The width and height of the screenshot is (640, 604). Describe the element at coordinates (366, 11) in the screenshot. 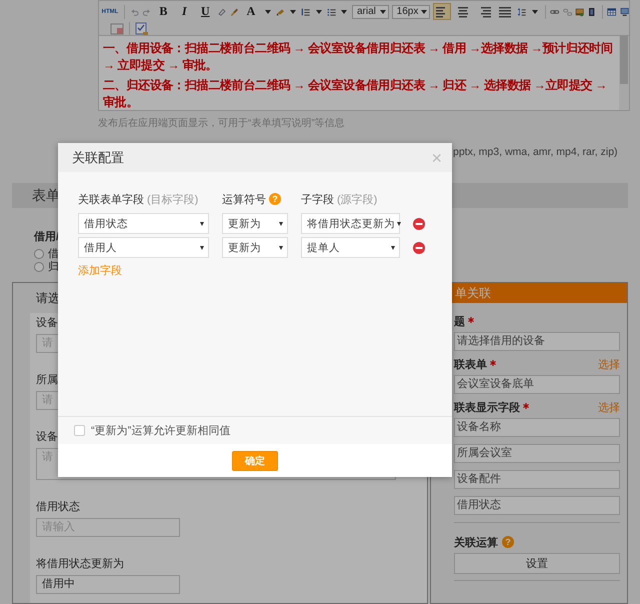

I see `font-name: arial` at that location.